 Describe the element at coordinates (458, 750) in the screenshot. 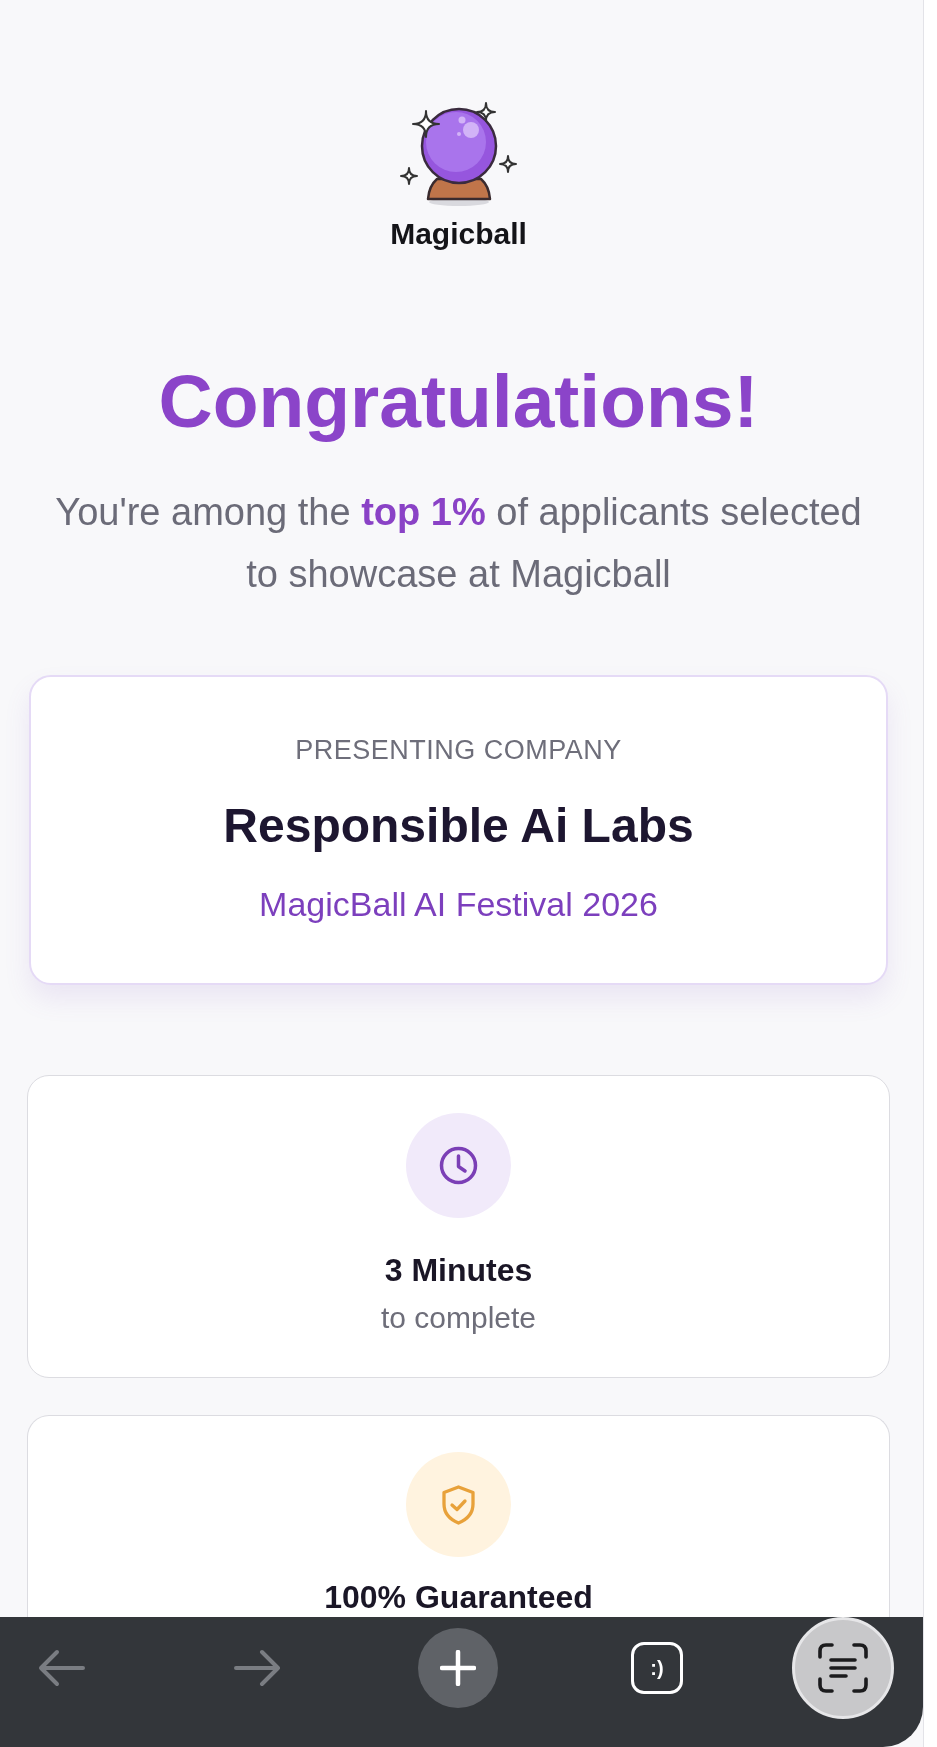

I see `card-label: PRESENTING COMPANY` at that location.